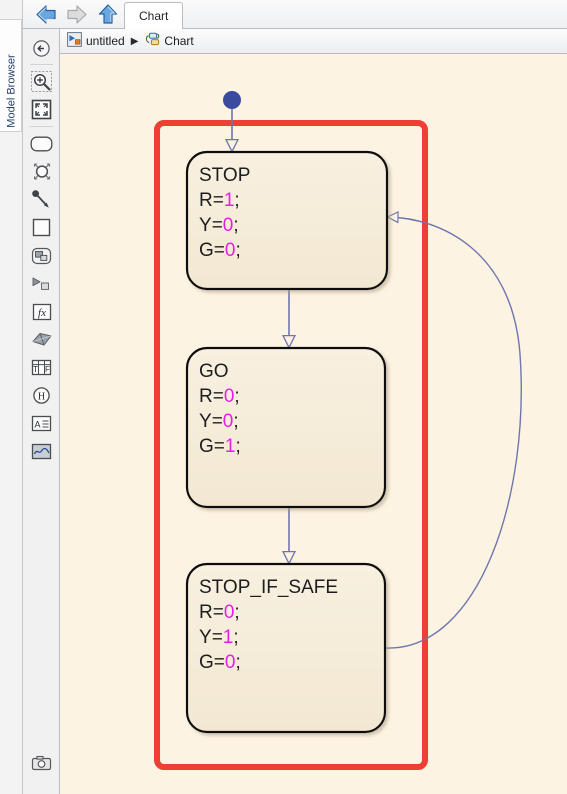 This screenshot has width=567, height=794. Describe the element at coordinates (11, 91) in the screenshot. I see `model-browser-label: Model Browser` at that location.